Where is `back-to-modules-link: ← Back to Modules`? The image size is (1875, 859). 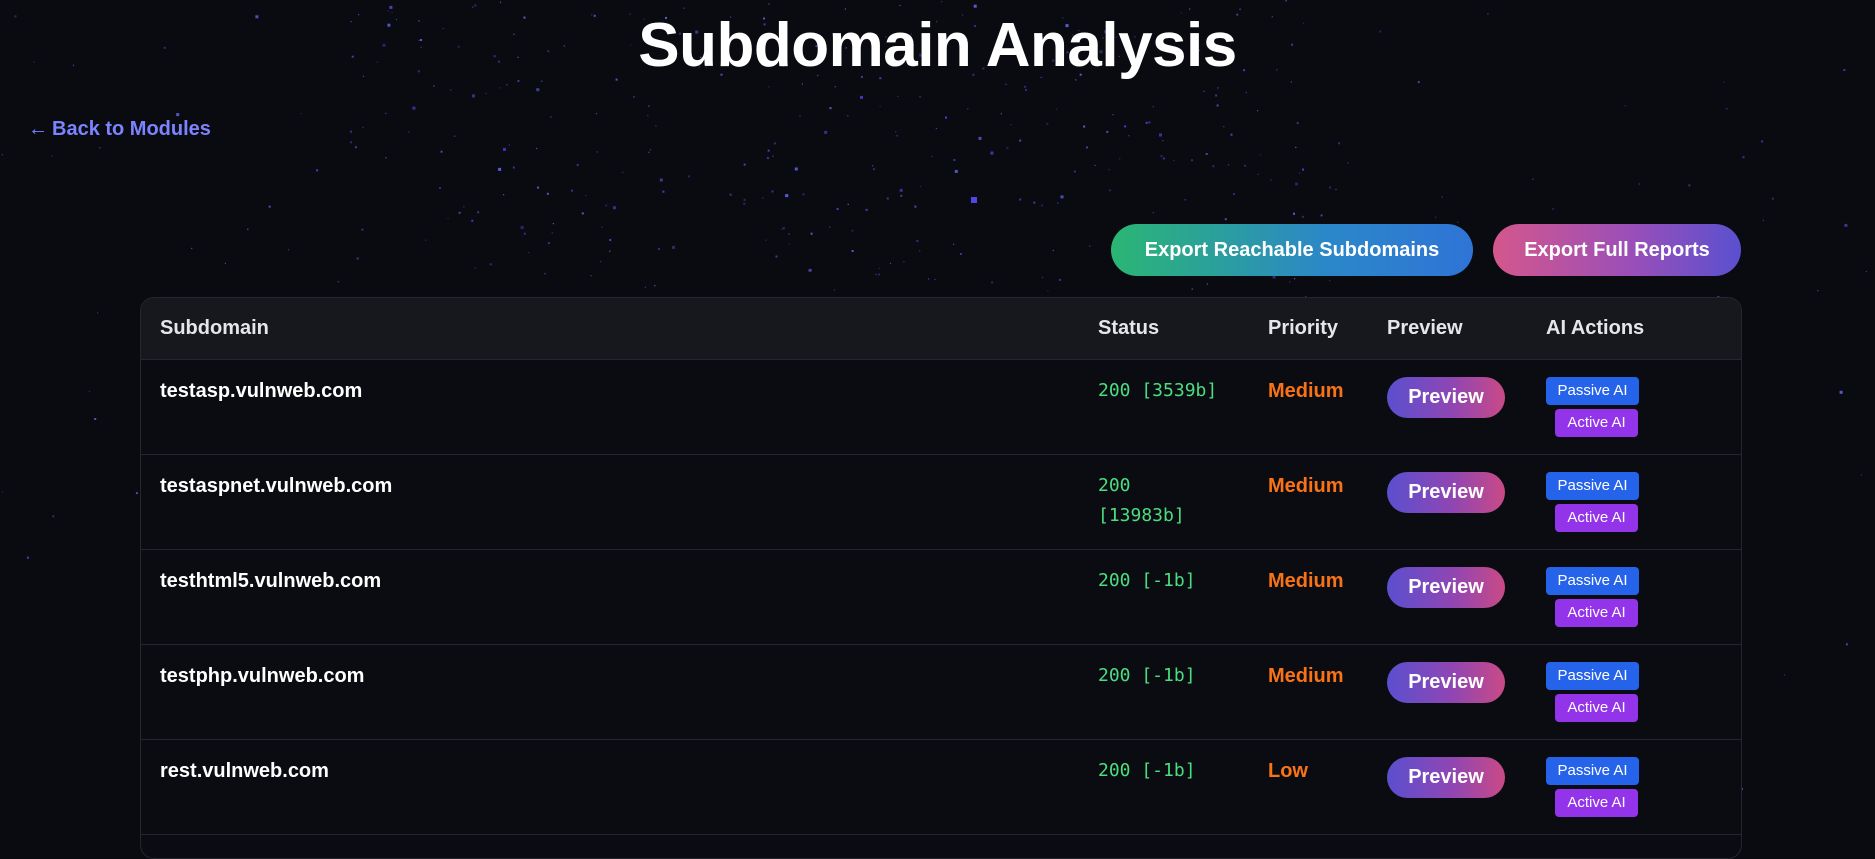
back-to-modules-link: ← Back to Modules is located at coordinates (119, 129).